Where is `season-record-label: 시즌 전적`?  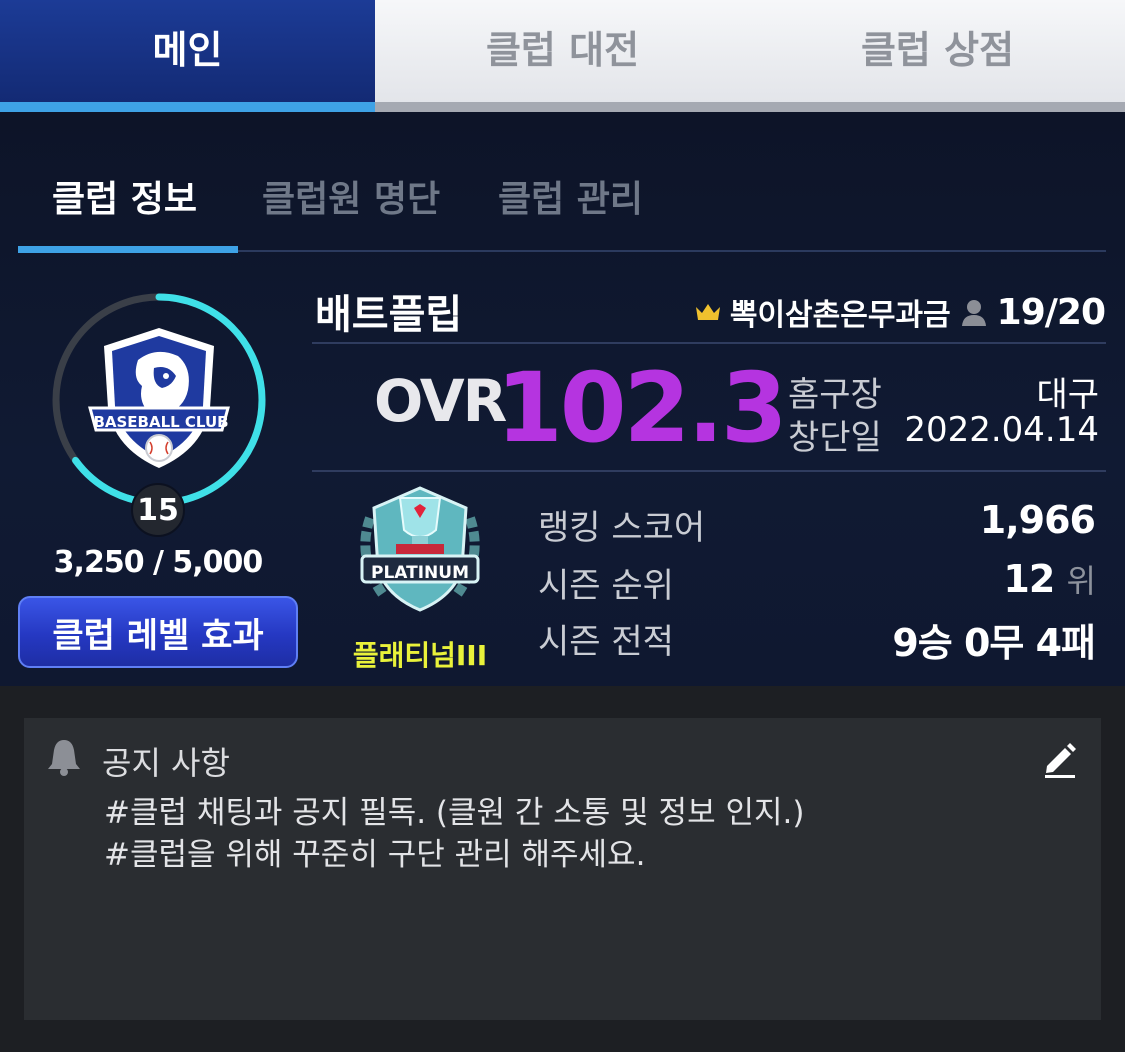 season-record-label: 시즌 전적 is located at coordinates (606, 642).